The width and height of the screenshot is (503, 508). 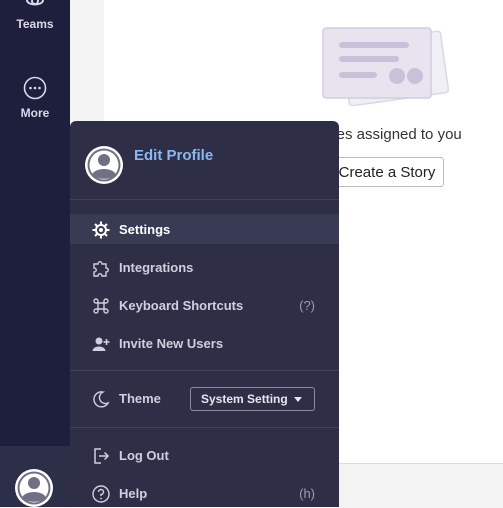 What do you see at coordinates (144, 455) in the screenshot?
I see `menu-item-label: Log Out` at bounding box center [144, 455].